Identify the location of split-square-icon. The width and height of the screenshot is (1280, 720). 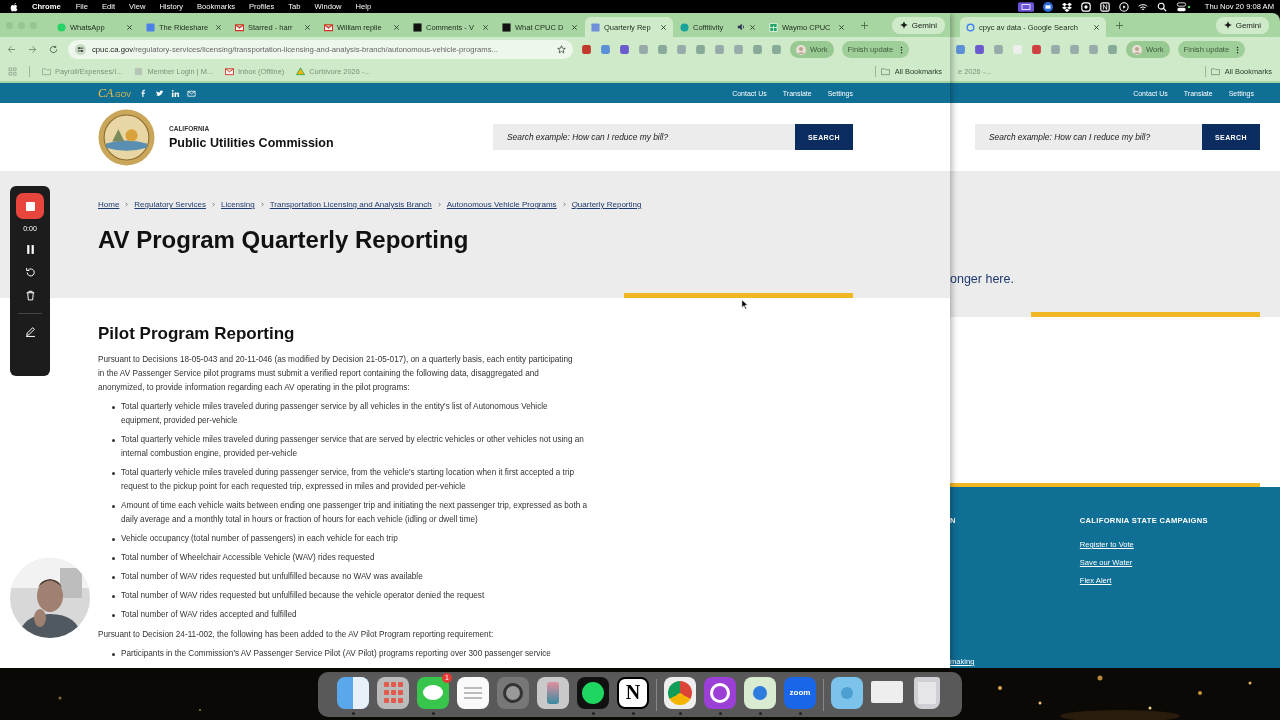
(353, 692).